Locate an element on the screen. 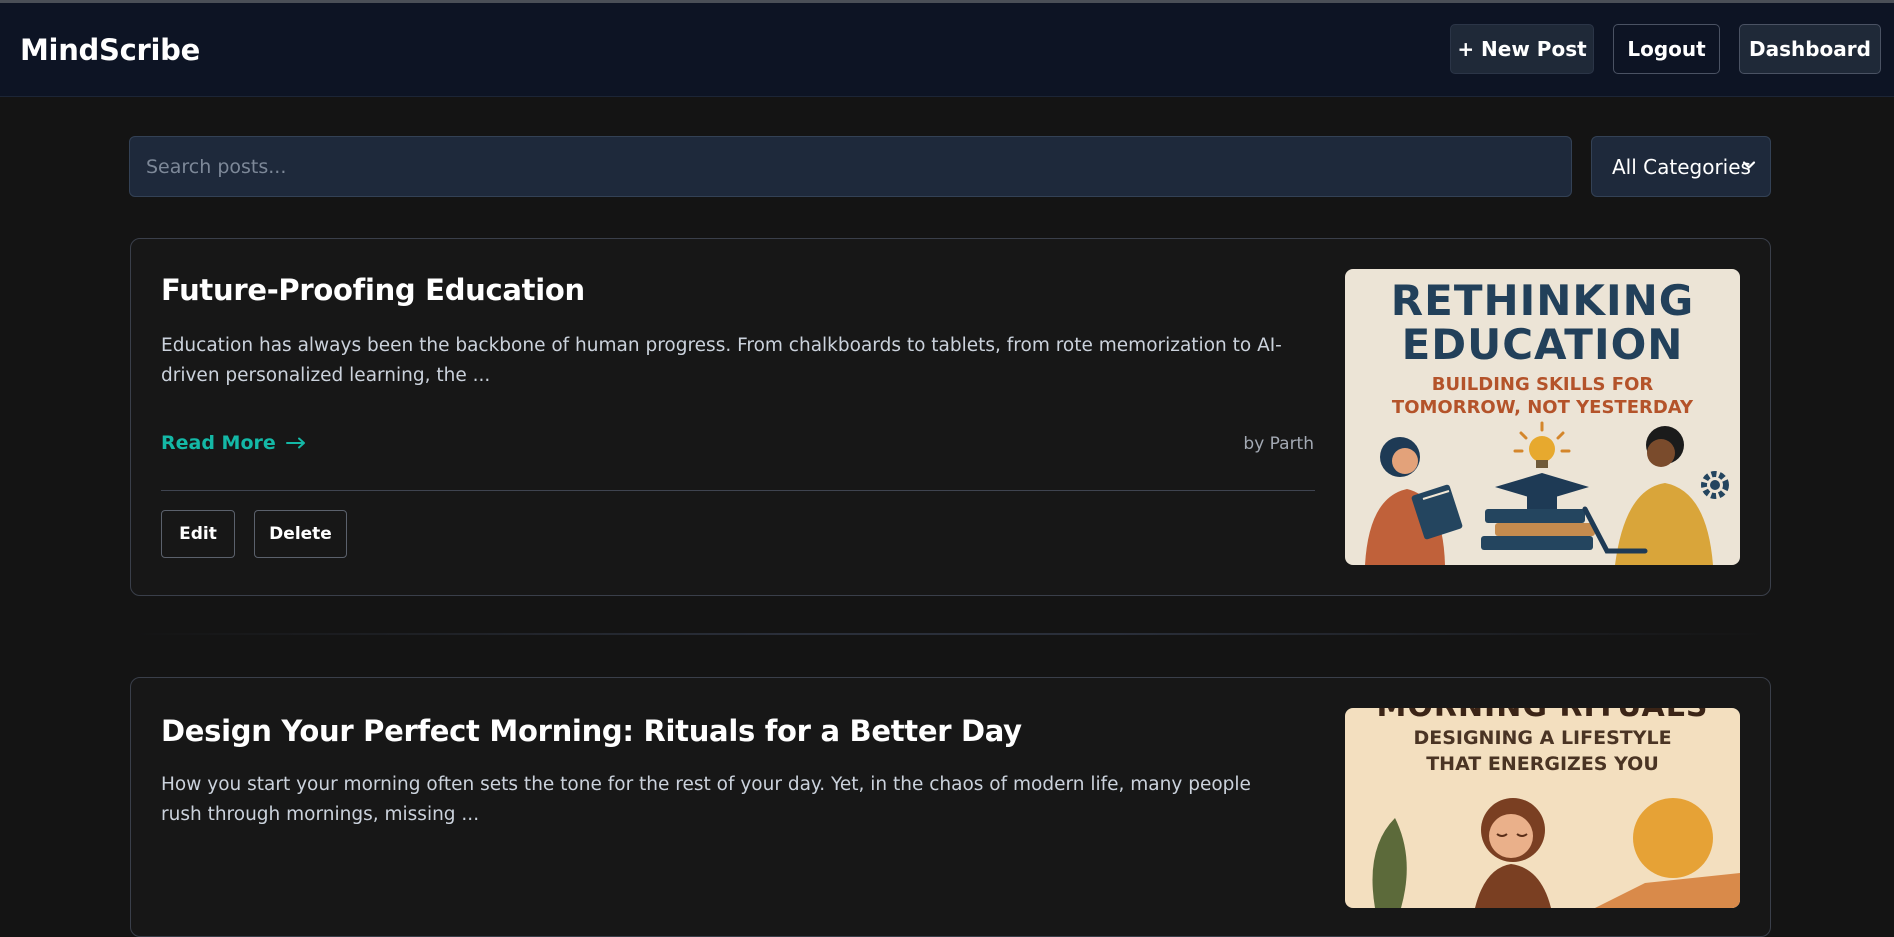 This screenshot has width=1894, height=937. thumbnail-sub-line2: TOMORROW, NOT YESTERDAY is located at coordinates (1542, 407).